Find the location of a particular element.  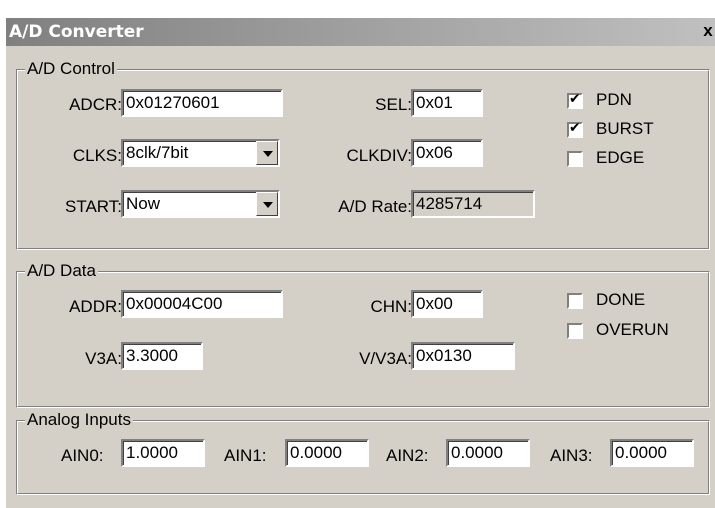

edge-label: EDGE is located at coordinates (620, 157).